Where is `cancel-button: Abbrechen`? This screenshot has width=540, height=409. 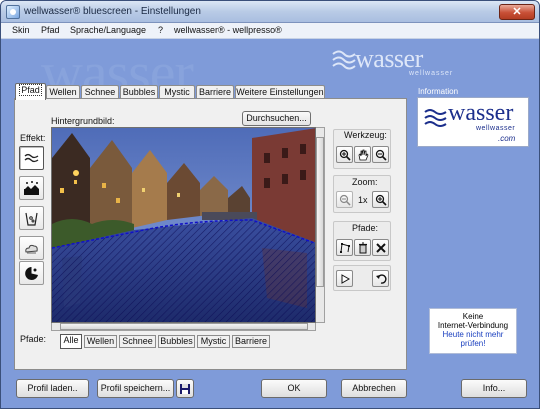
cancel-button: Abbrechen is located at coordinates (374, 388).